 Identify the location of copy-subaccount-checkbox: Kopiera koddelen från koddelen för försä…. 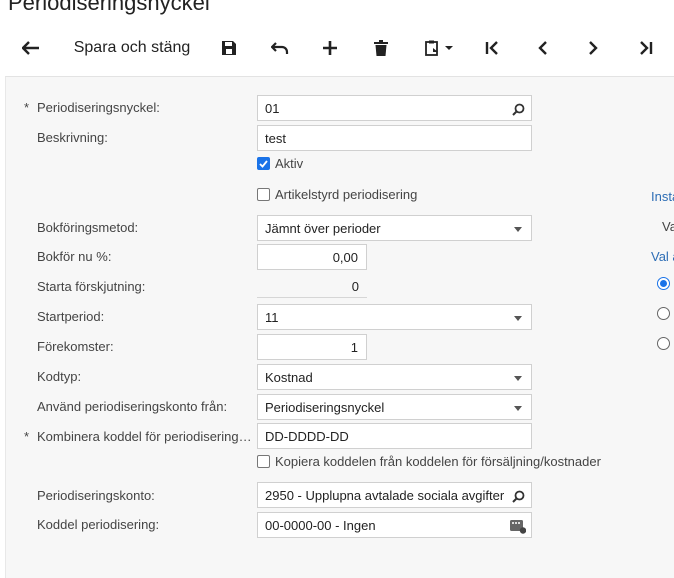
(429, 461).